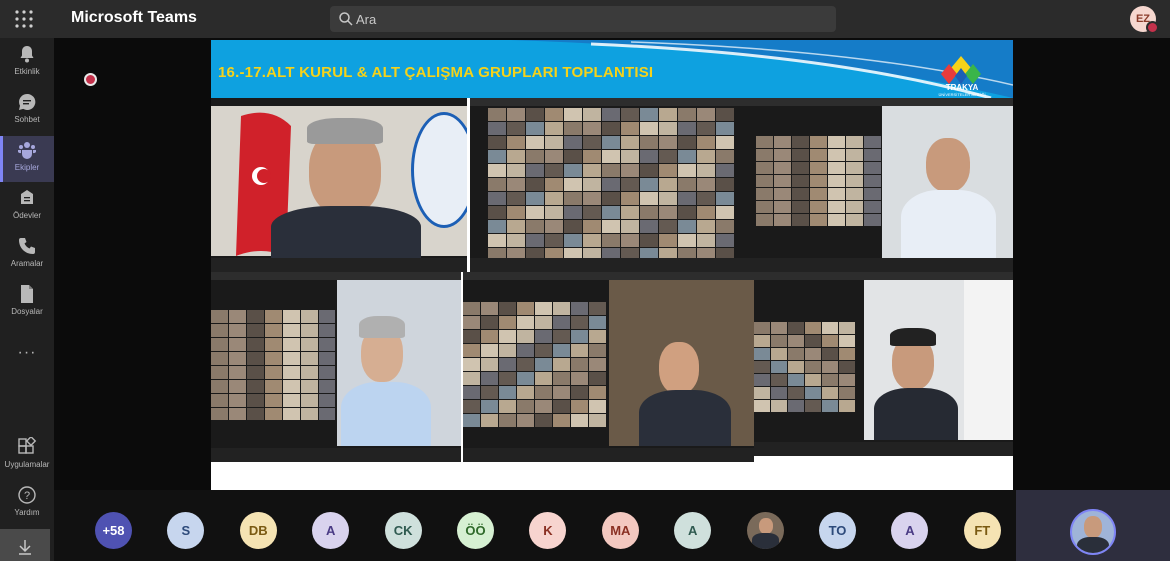  I want to click on self-view-avatar, so click(1093, 532).